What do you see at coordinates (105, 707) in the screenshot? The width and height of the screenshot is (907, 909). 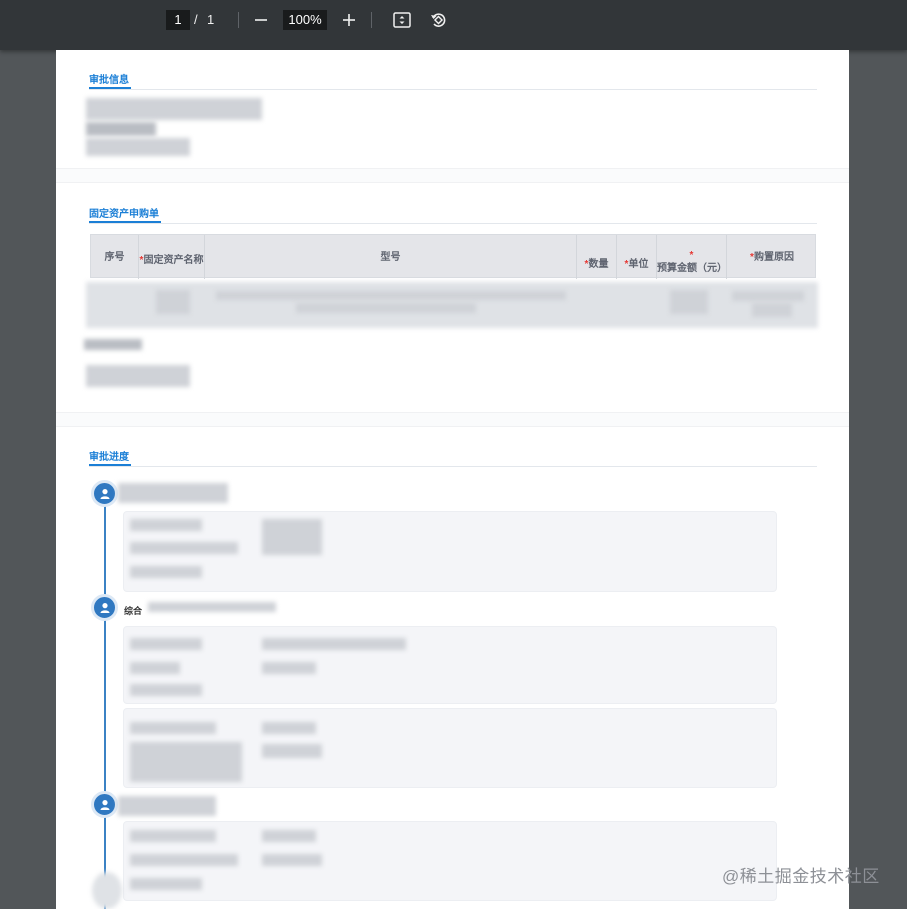 I see `timeline-line` at bounding box center [105, 707].